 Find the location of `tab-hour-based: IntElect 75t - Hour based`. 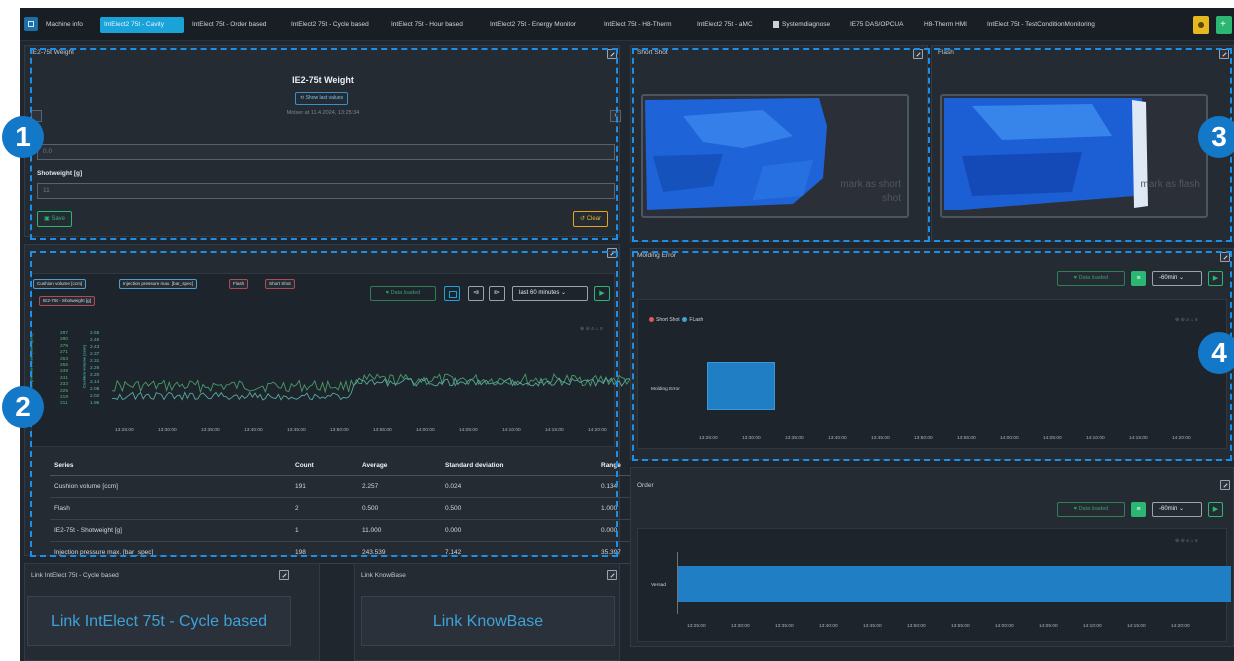

tab-hour-based: IntElect 75t - Hour based is located at coordinates (427, 25).